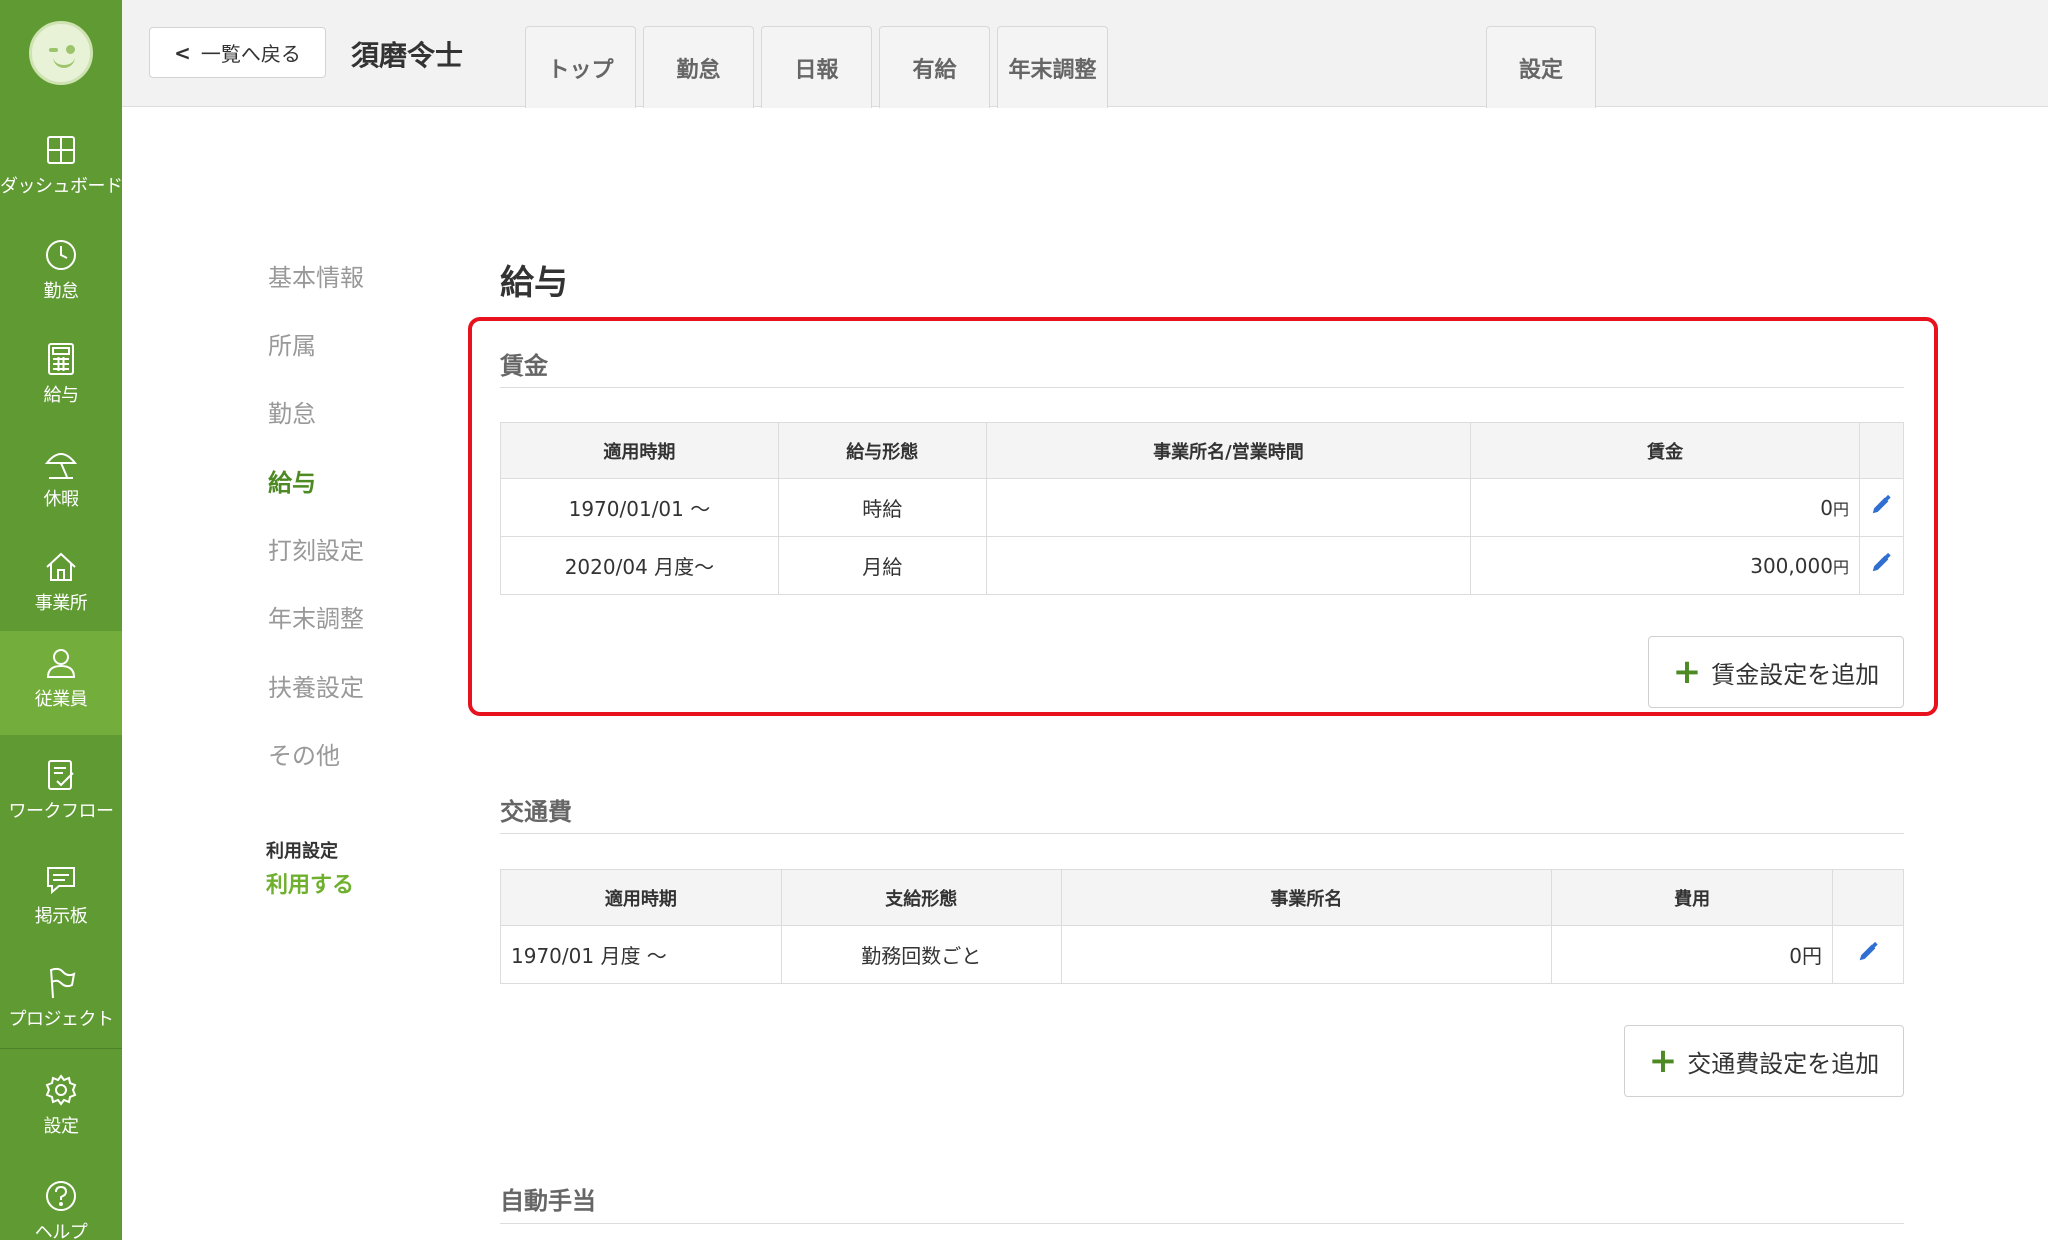 The height and width of the screenshot is (1240, 2048). Describe the element at coordinates (1202, 387) in the screenshot. I see `wage-section-divider` at that location.